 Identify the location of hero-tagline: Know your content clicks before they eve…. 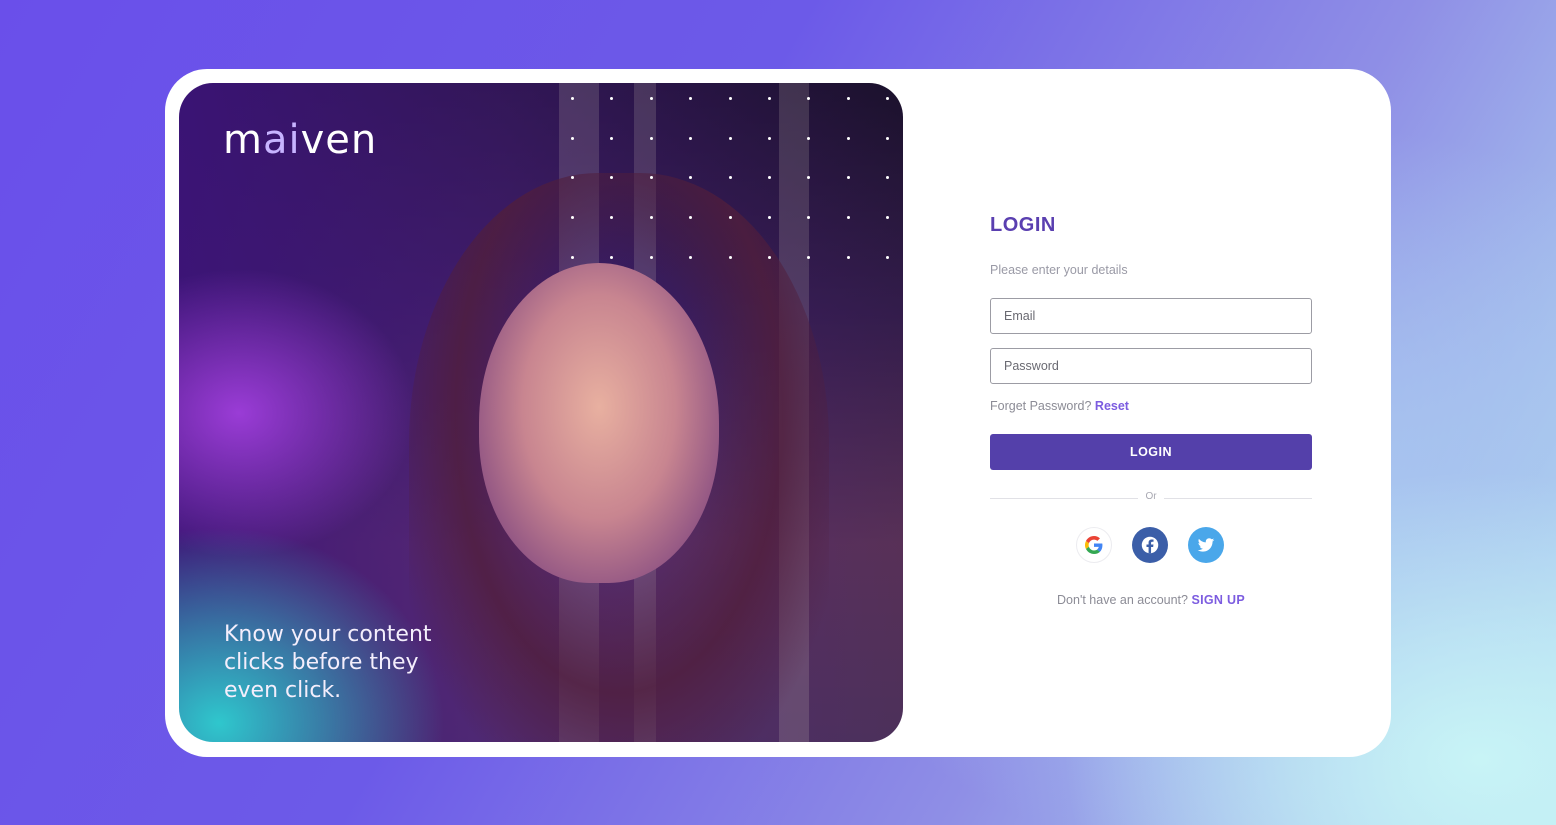
(328, 662).